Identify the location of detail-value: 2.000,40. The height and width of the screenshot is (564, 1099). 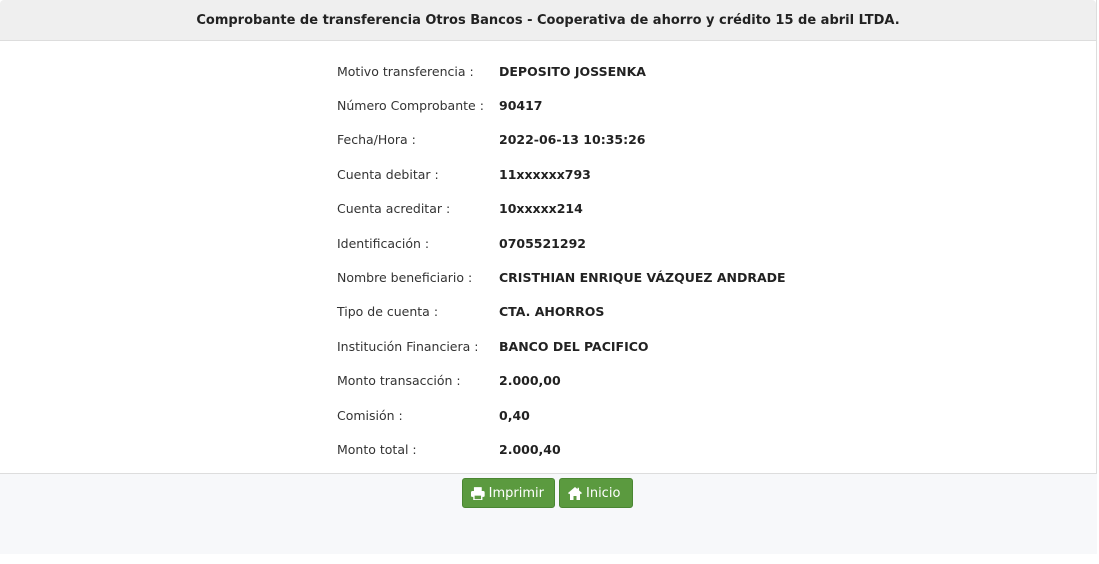
(530, 449).